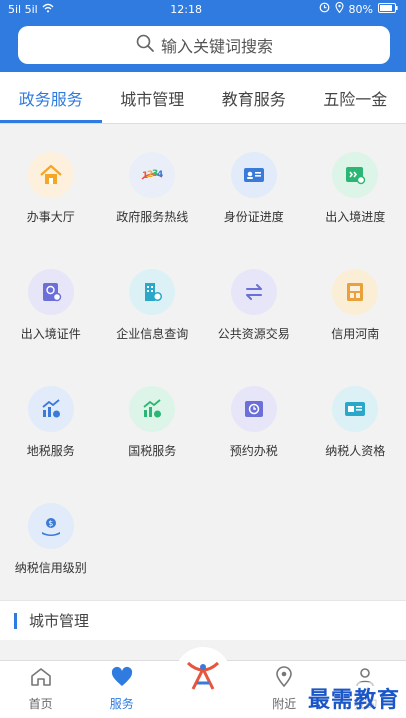 Image resolution: width=406 pixels, height=718 pixels. I want to click on border-progress-icon, so click(355, 175).